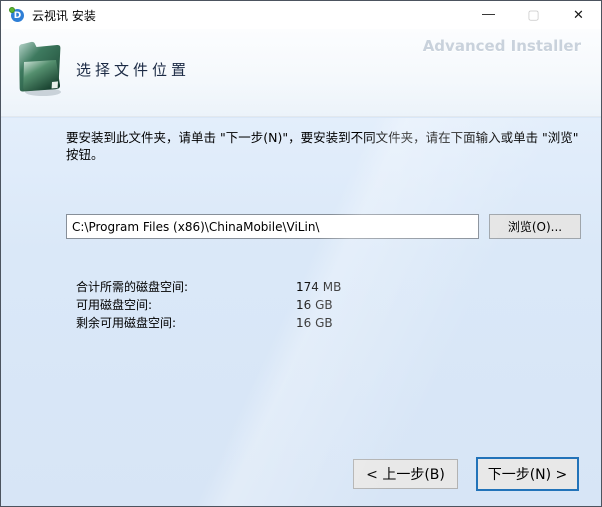  What do you see at coordinates (133, 70) in the screenshot?
I see `page-title: 选择文件位置` at bounding box center [133, 70].